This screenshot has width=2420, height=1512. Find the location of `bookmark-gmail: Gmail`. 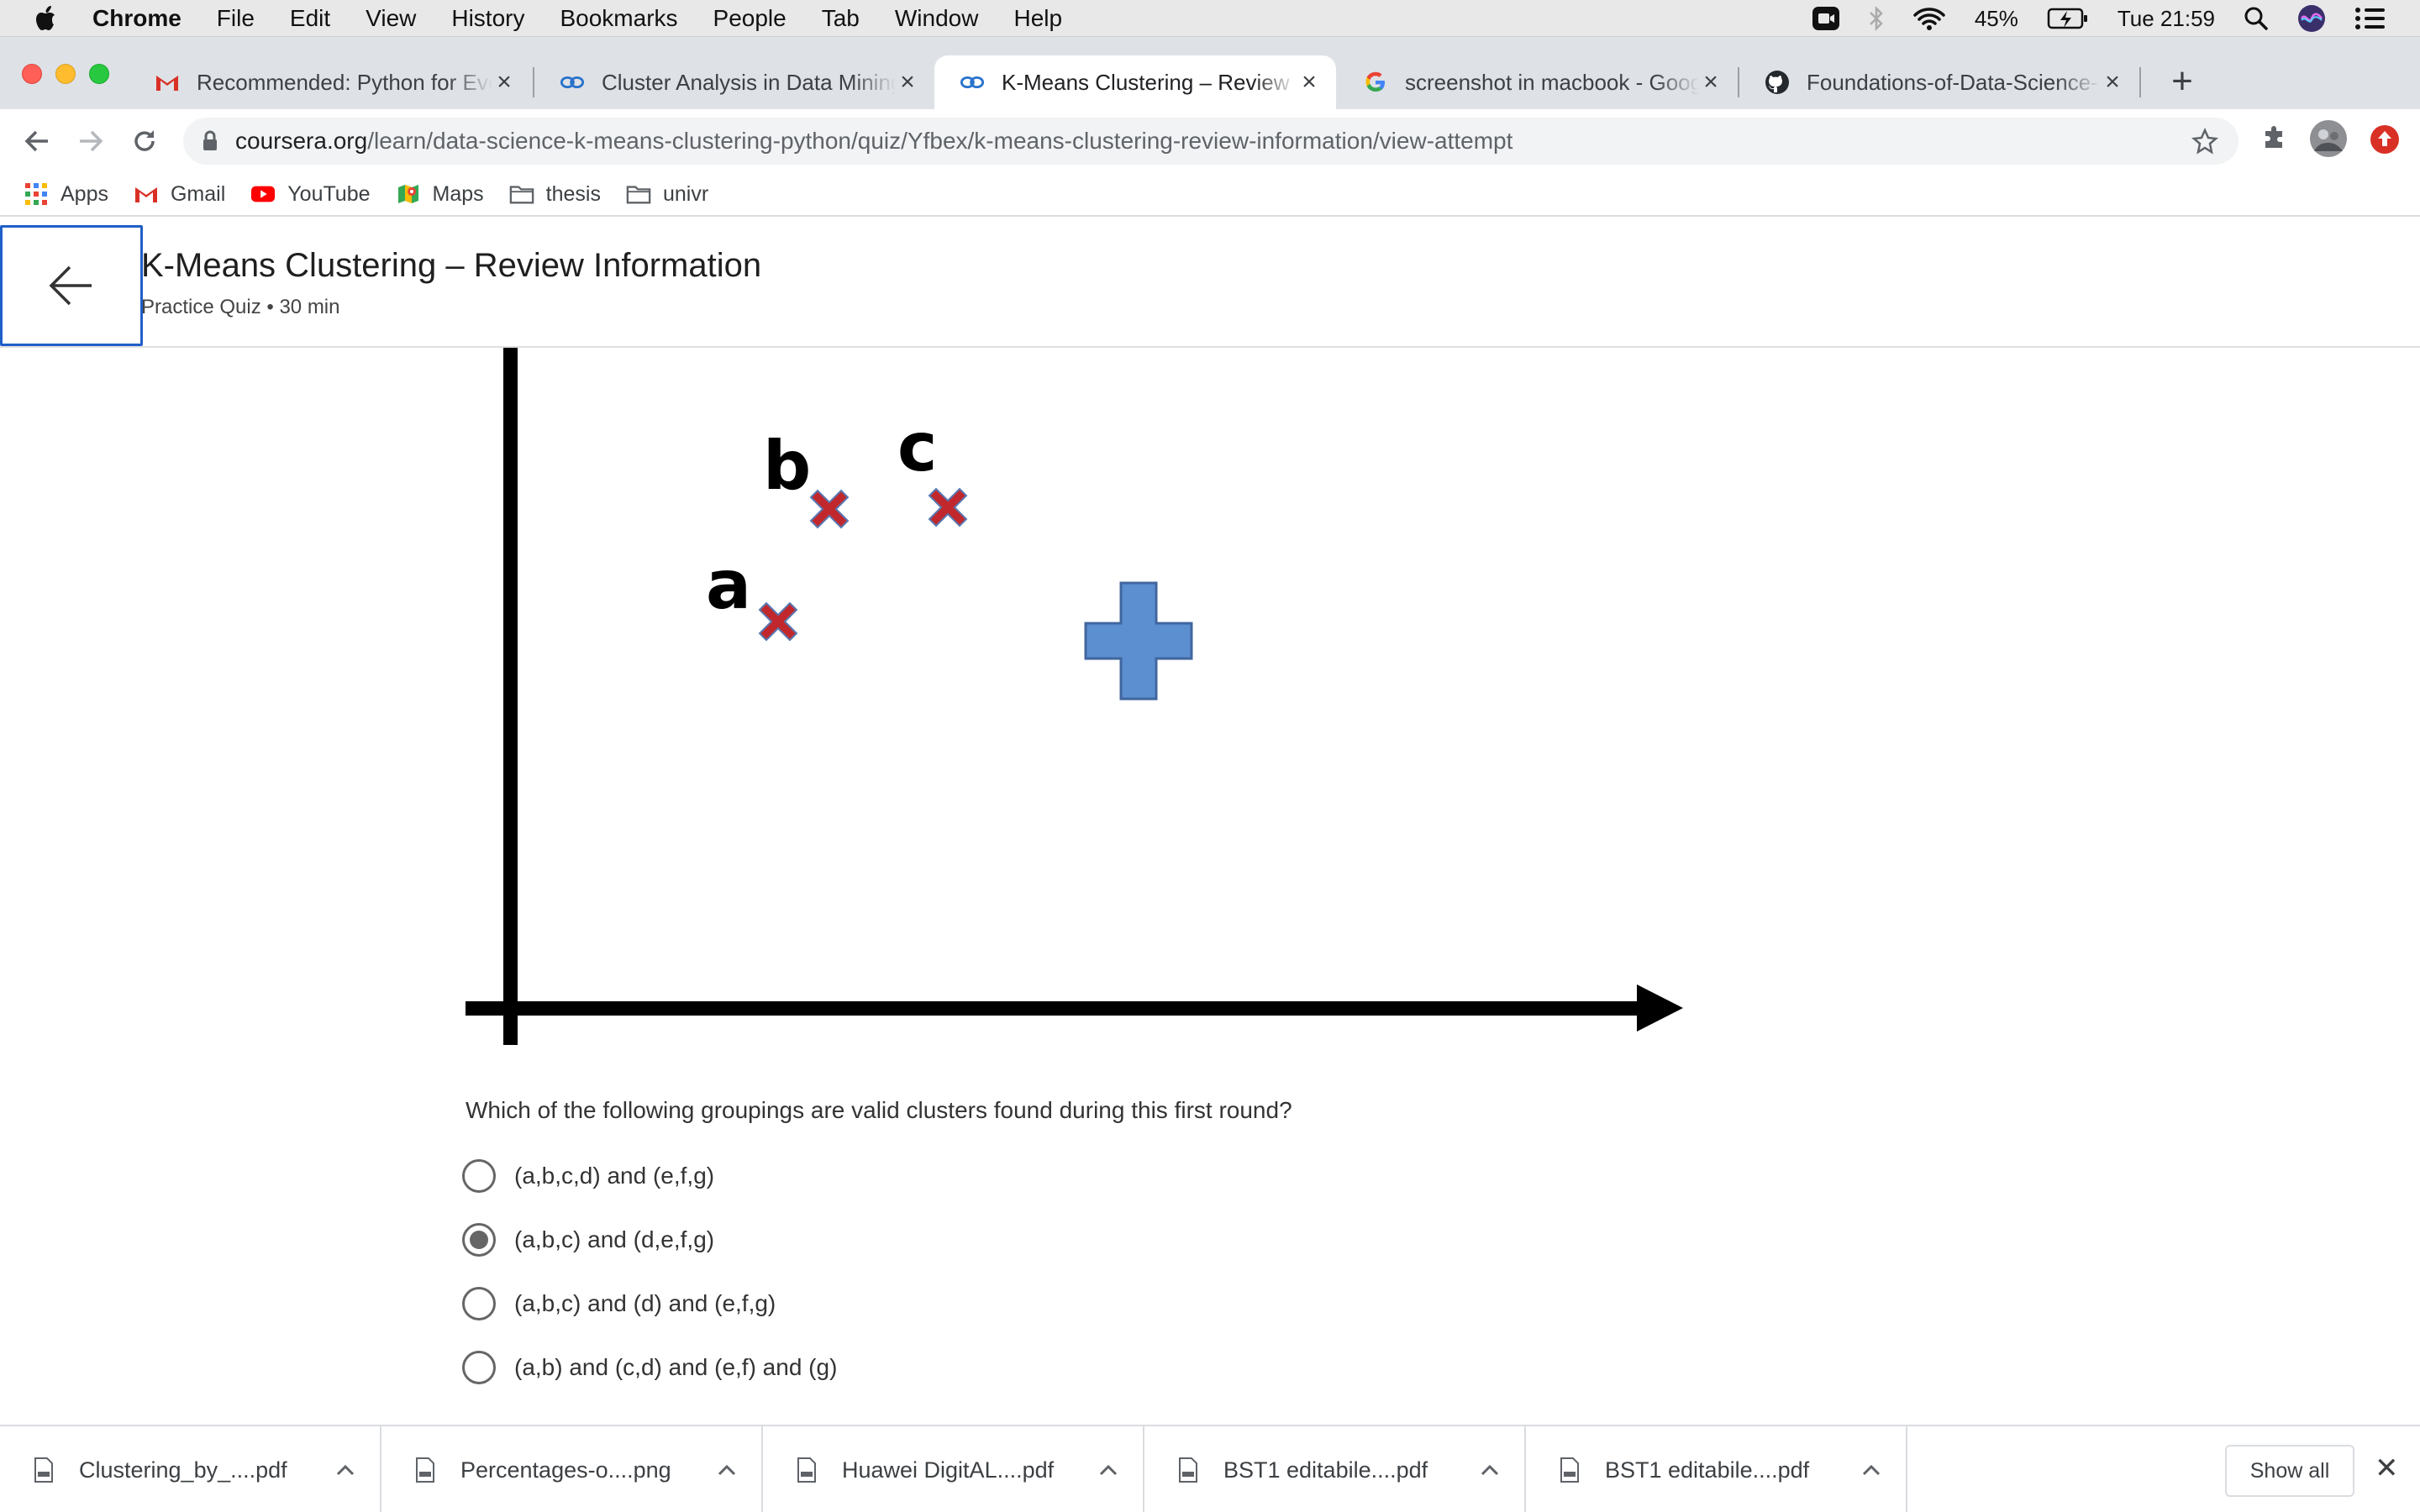

bookmark-gmail: Gmail is located at coordinates (180, 194).